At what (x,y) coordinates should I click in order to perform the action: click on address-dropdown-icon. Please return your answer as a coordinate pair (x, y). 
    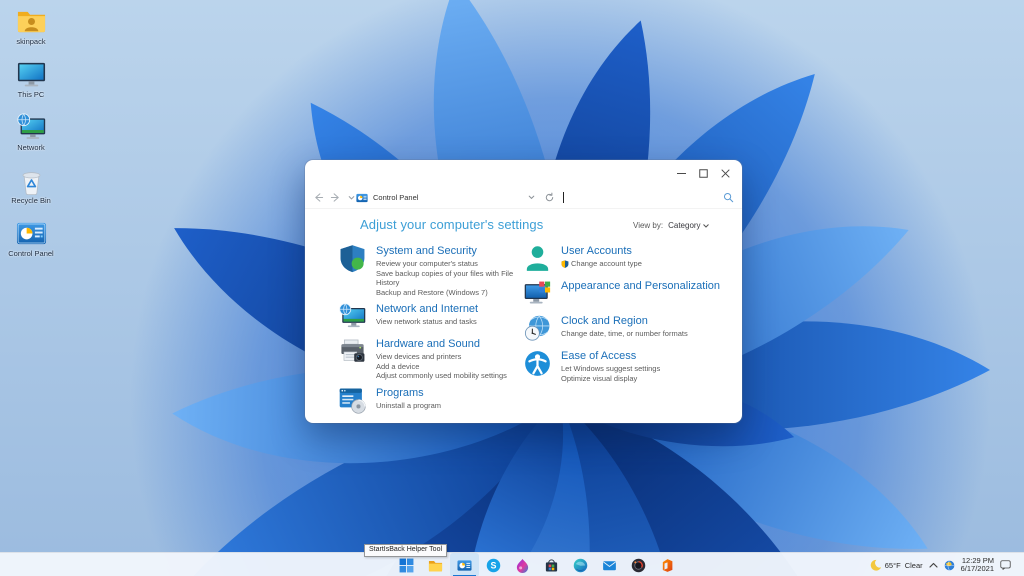
    Looking at the image, I should click on (531, 197).